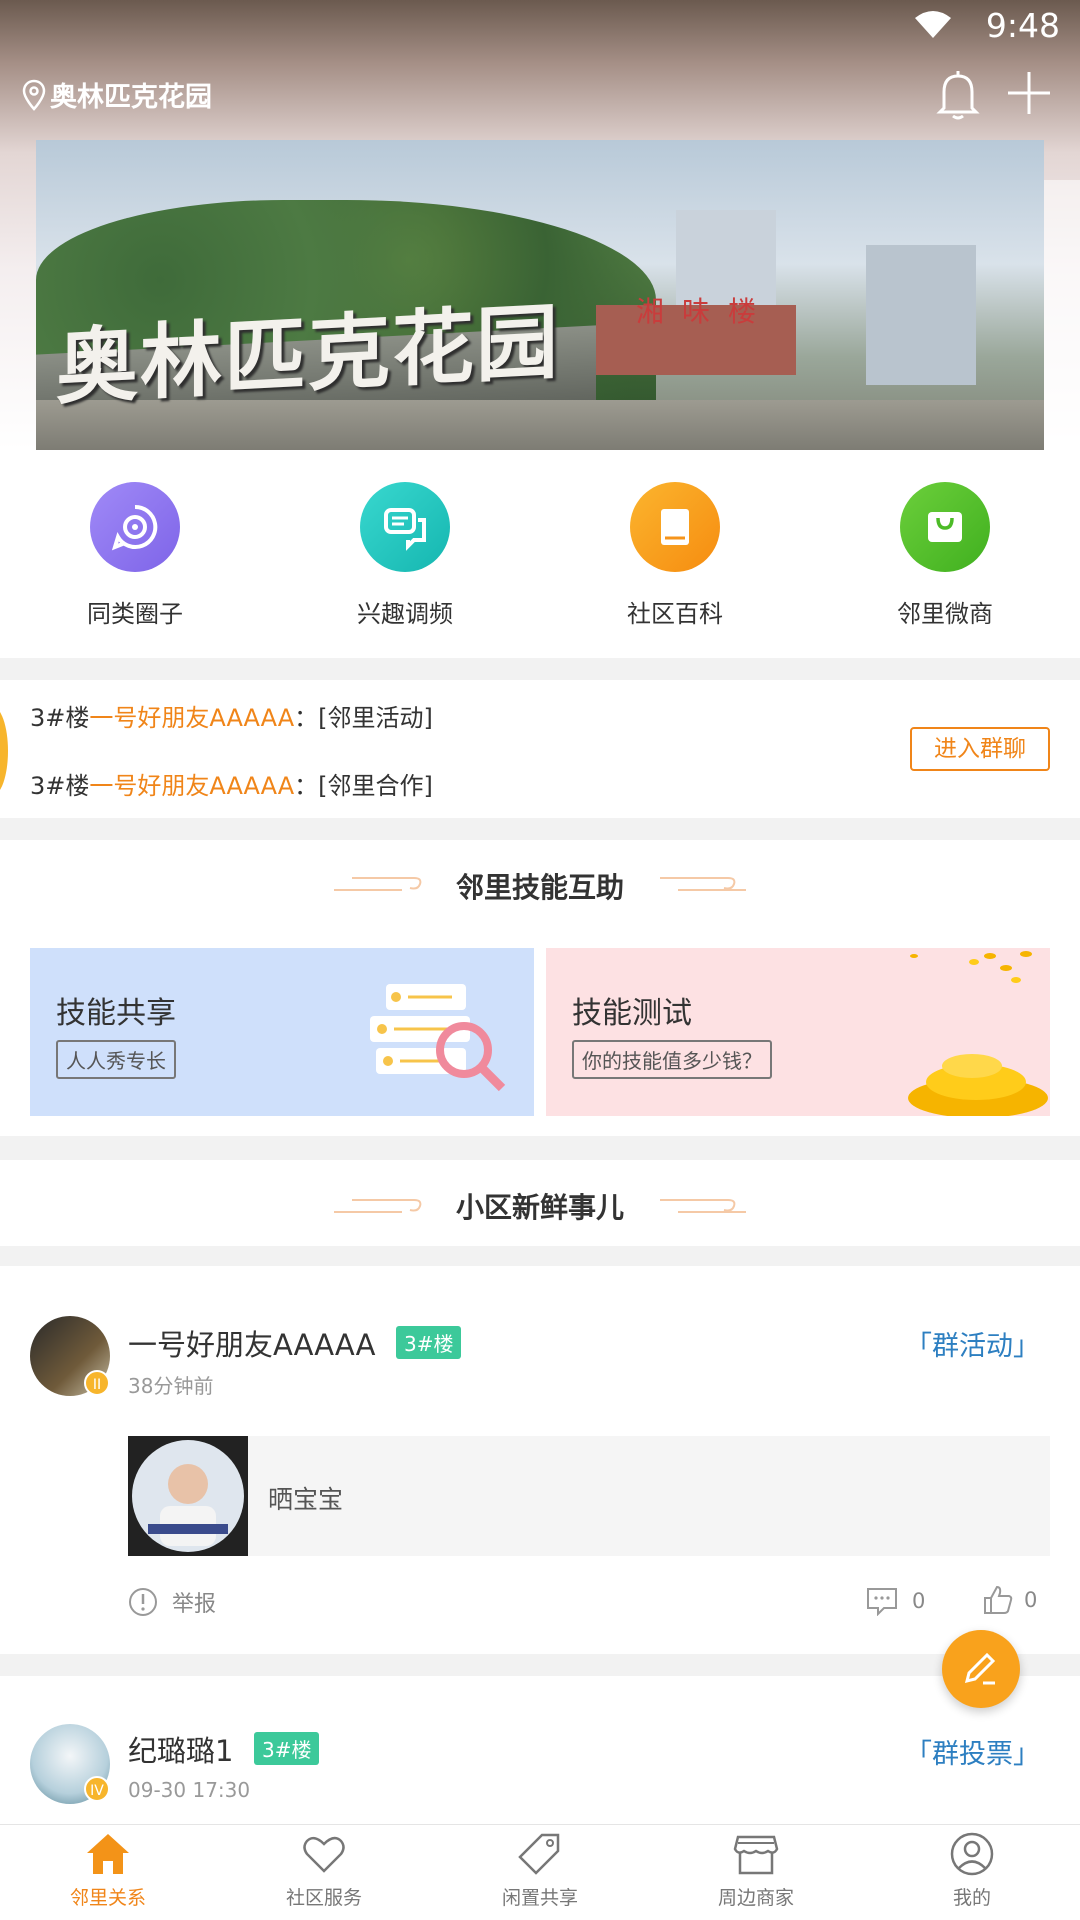  Describe the element at coordinates (540, 25) in the screenshot. I see `status-bar: 9:48` at that location.